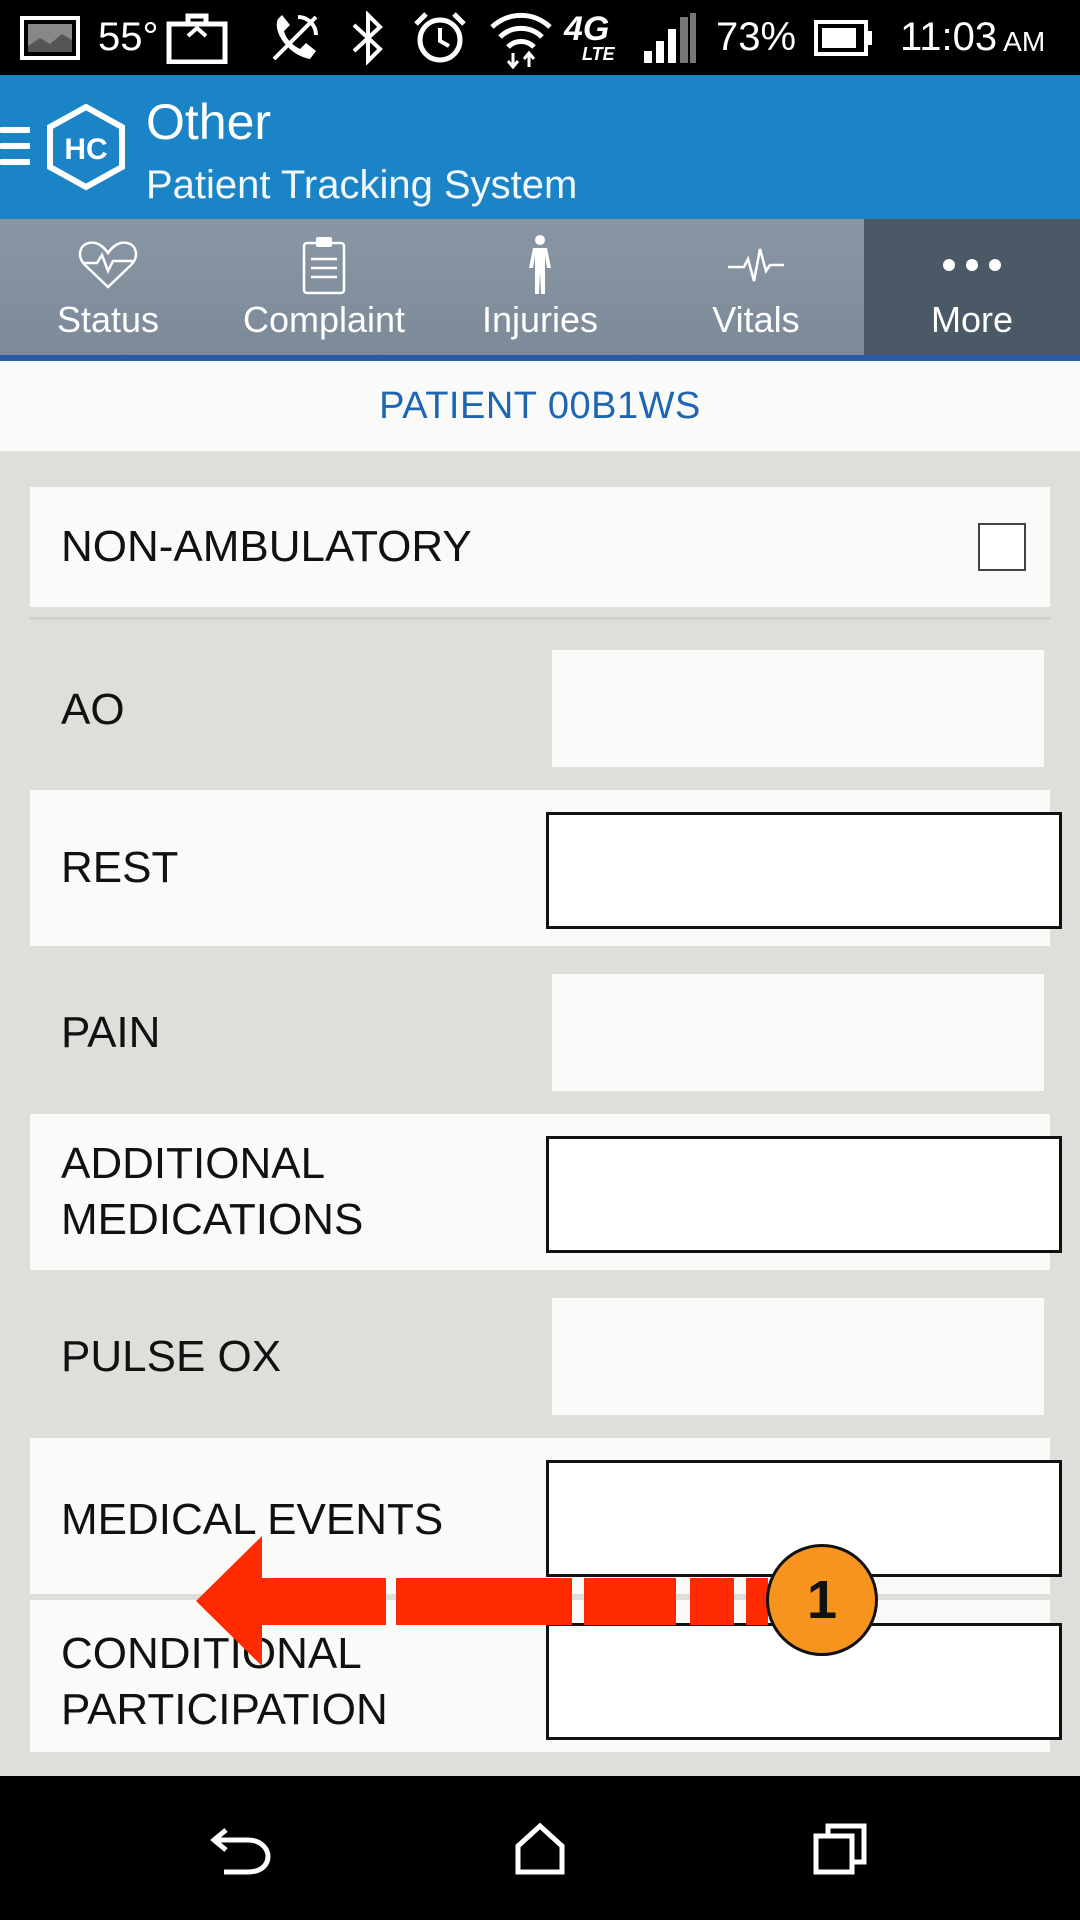  What do you see at coordinates (211, 1653) in the screenshot?
I see `label-line: CONDITIONAL` at bounding box center [211, 1653].